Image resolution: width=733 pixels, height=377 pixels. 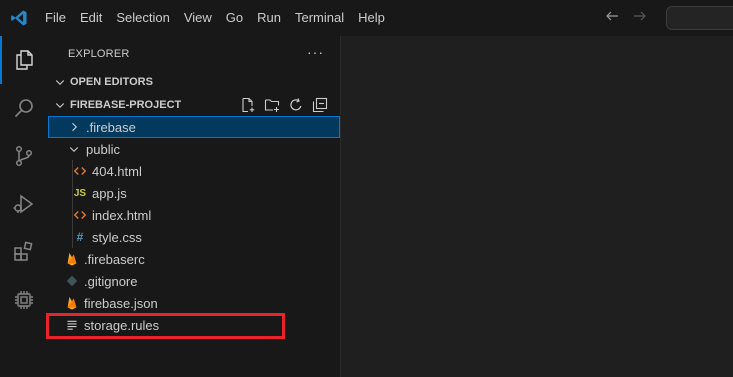 What do you see at coordinates (24, 300) in the screenshot?
I see `remote-explorer-icon` at bounding box center [24, 300].